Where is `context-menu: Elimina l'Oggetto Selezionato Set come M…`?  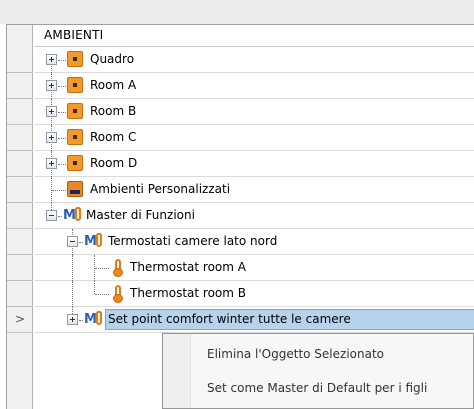
context-menu: Elimina l'Oggetto Selezionato Set come M… is located at coordinates (318, 371).